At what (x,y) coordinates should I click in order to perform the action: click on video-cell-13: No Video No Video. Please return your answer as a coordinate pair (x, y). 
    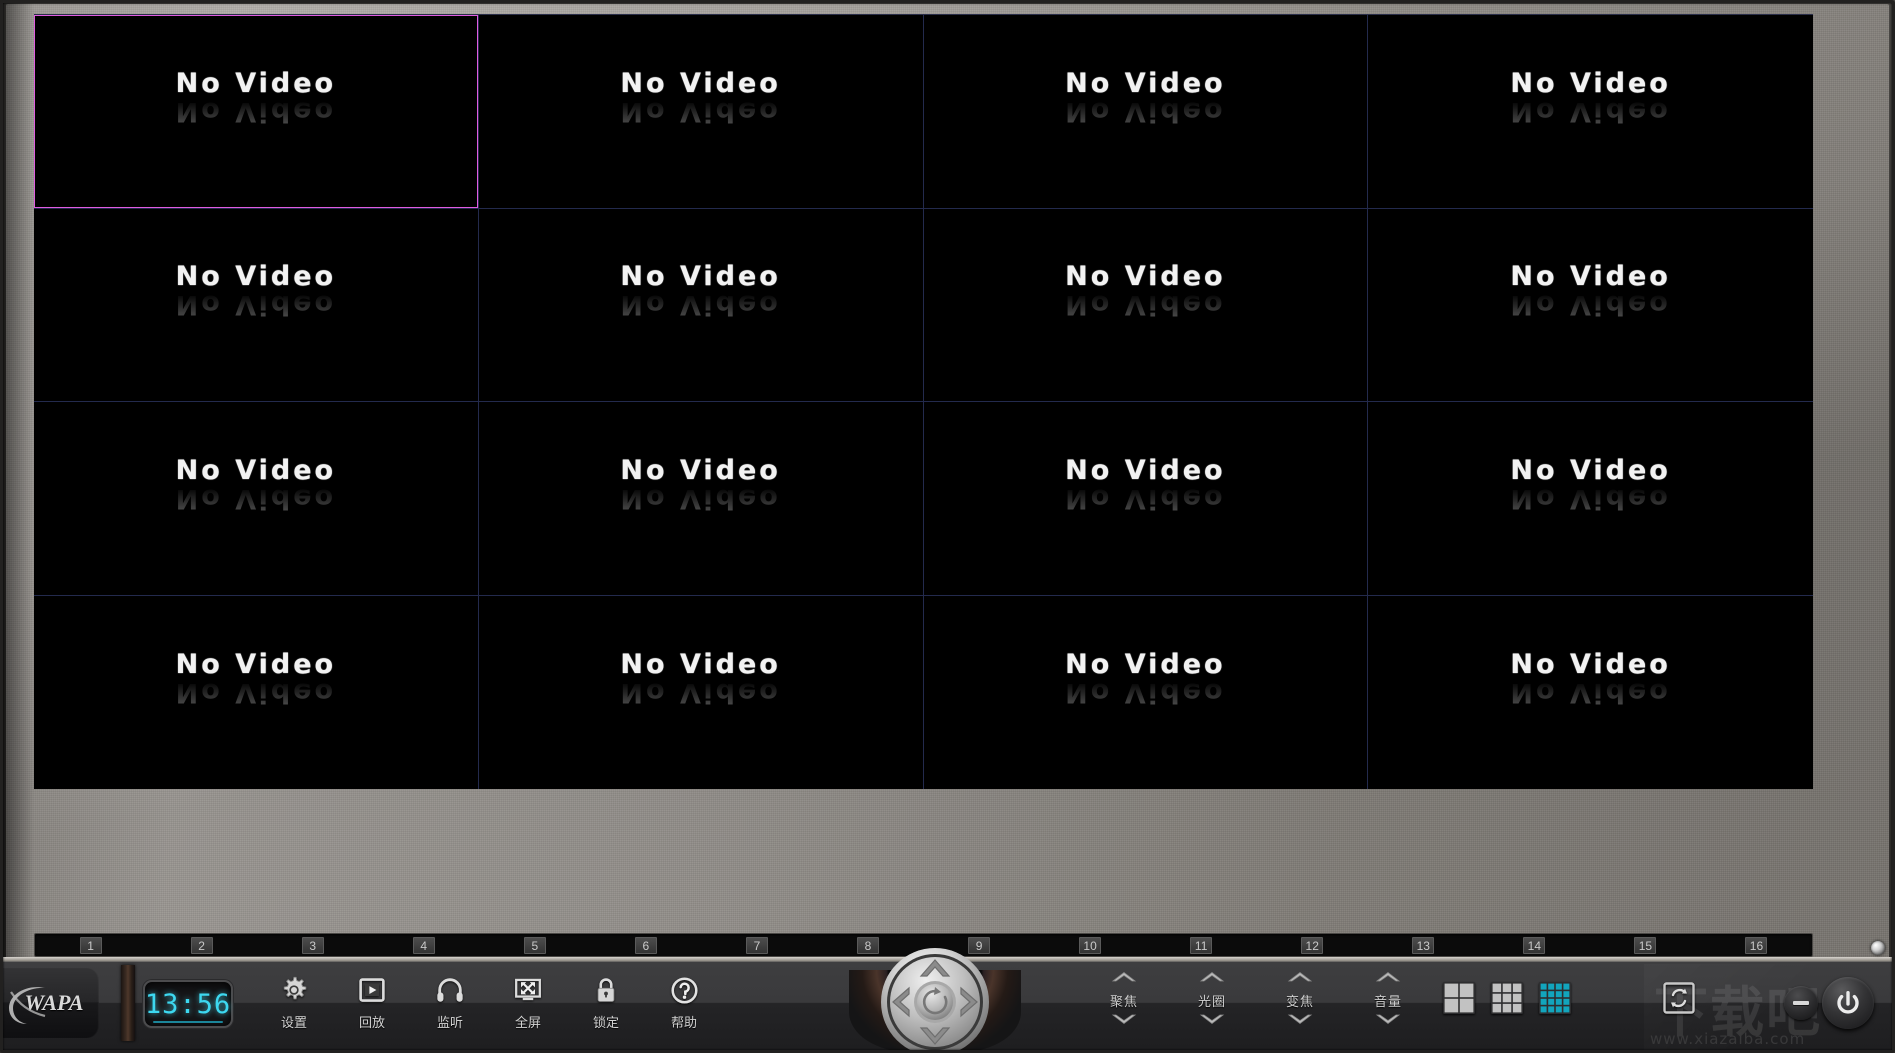
    Looking at the image, I should click on (256, 692).